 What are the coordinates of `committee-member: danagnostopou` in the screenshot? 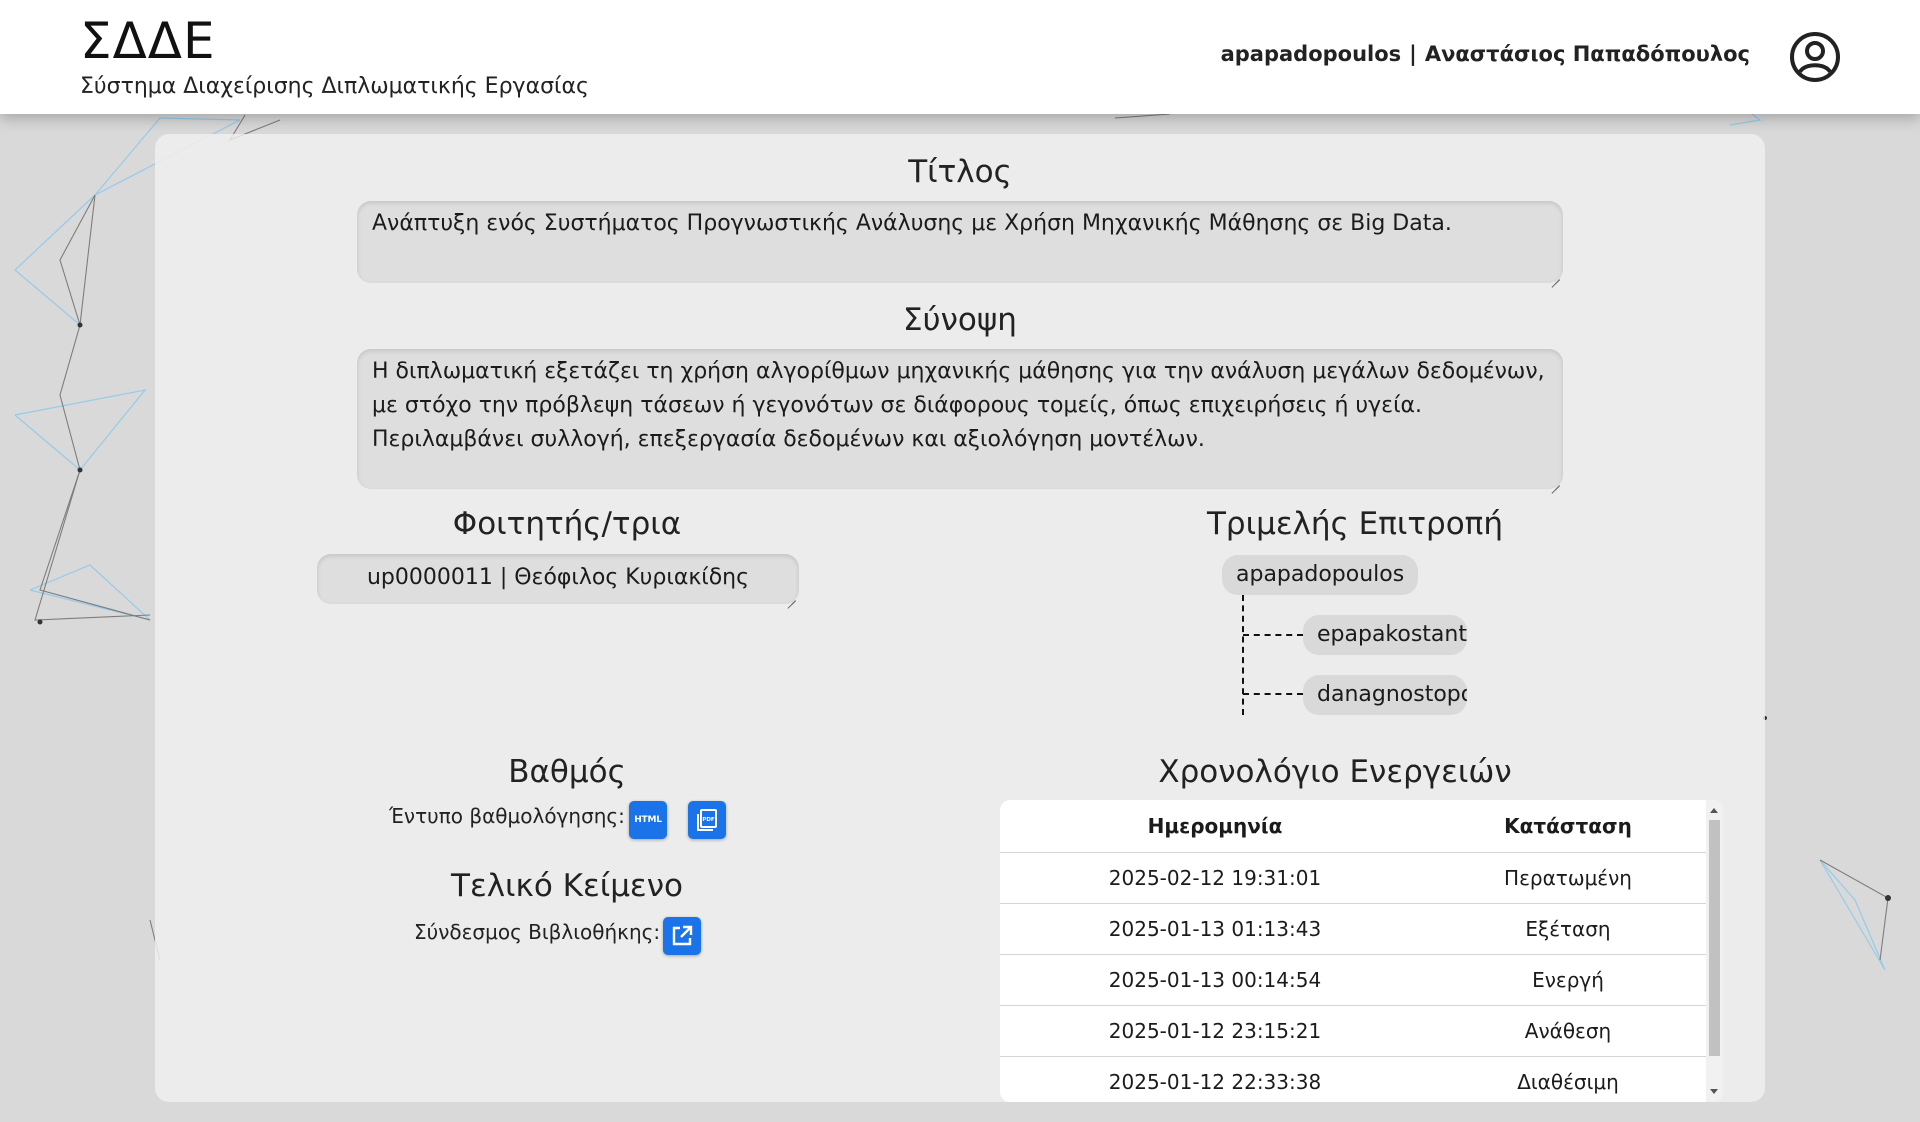 It's located at (1385, 695).